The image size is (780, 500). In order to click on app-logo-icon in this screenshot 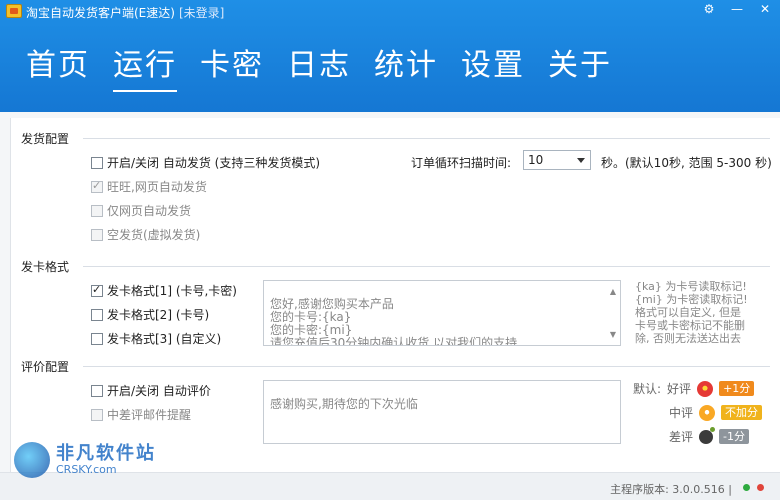, I will do `click(14, 11)`.